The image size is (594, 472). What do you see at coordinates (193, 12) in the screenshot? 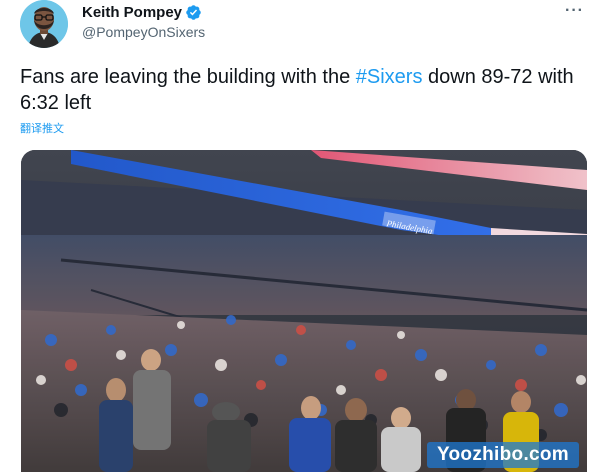
I see `verified-badge-icon` at bounding box center [193, 12].